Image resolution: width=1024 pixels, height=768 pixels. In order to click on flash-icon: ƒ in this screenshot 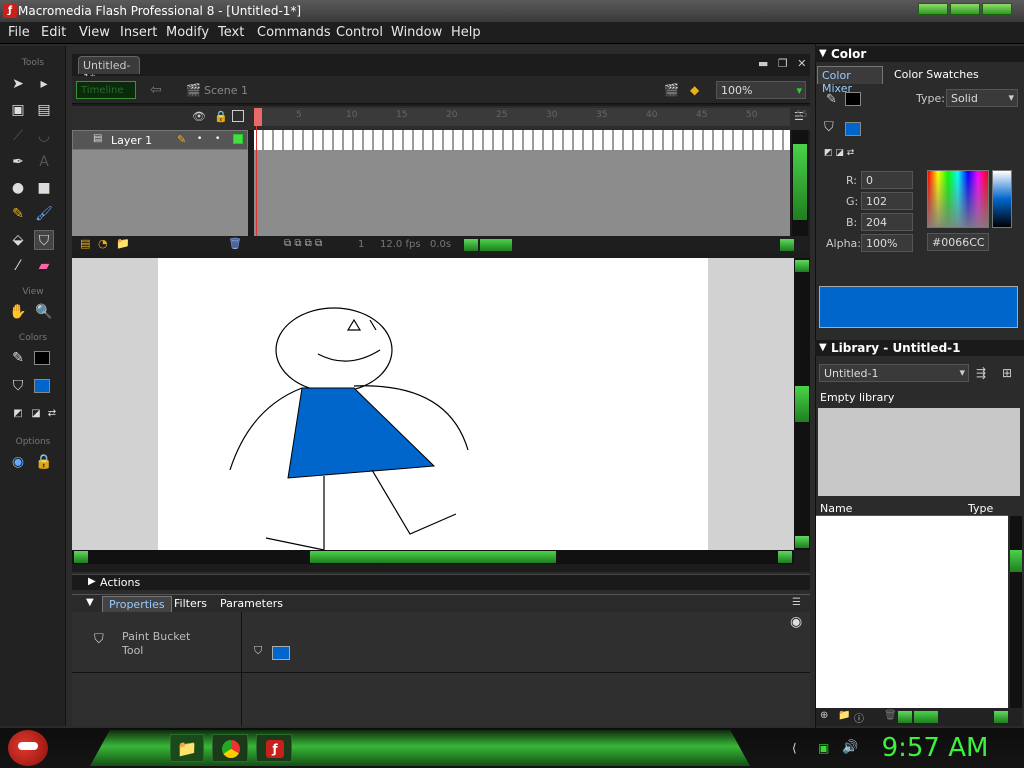, I will do `click(274, 748)`.